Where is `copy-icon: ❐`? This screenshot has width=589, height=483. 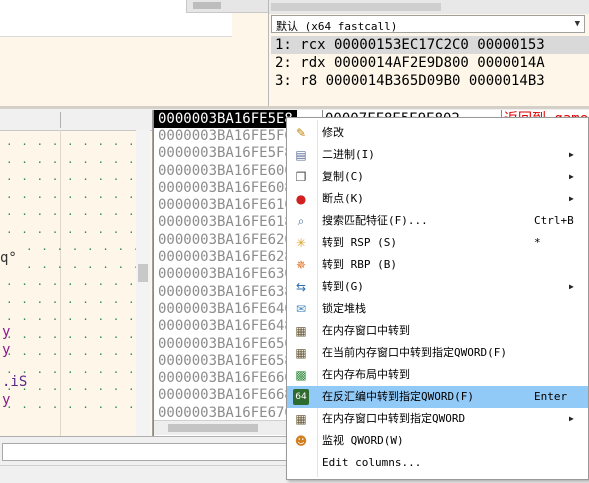
copy-icon: ❐ is located at coordinates (301, 177).